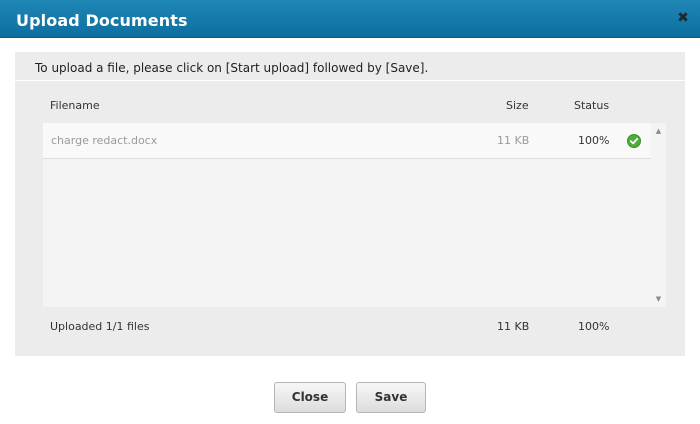  Describe the element at coordinates (102, 20) in the screenshot. I see `dialog-title: Upload Documents` at that location.